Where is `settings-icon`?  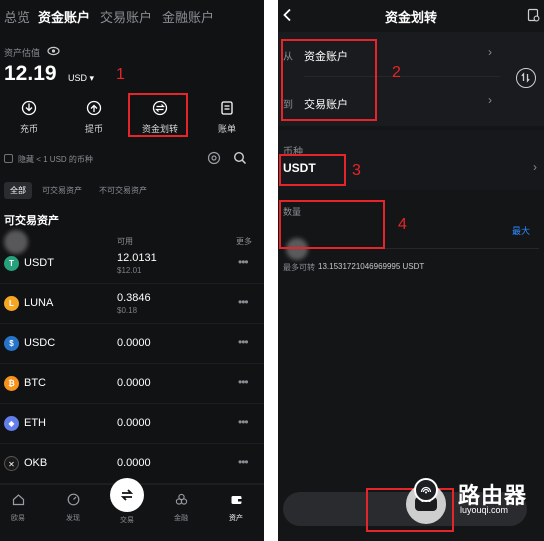 settings-icon is located at coordinates (214, 158).